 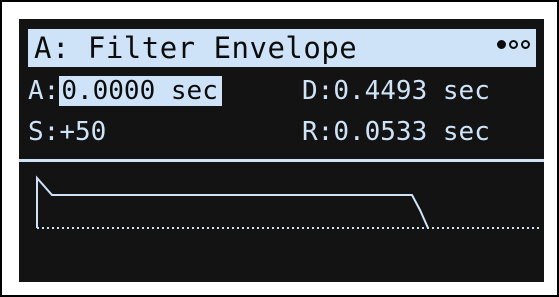 I want to click on release-value: 0.0533 sec, so click(x=411, y=132).